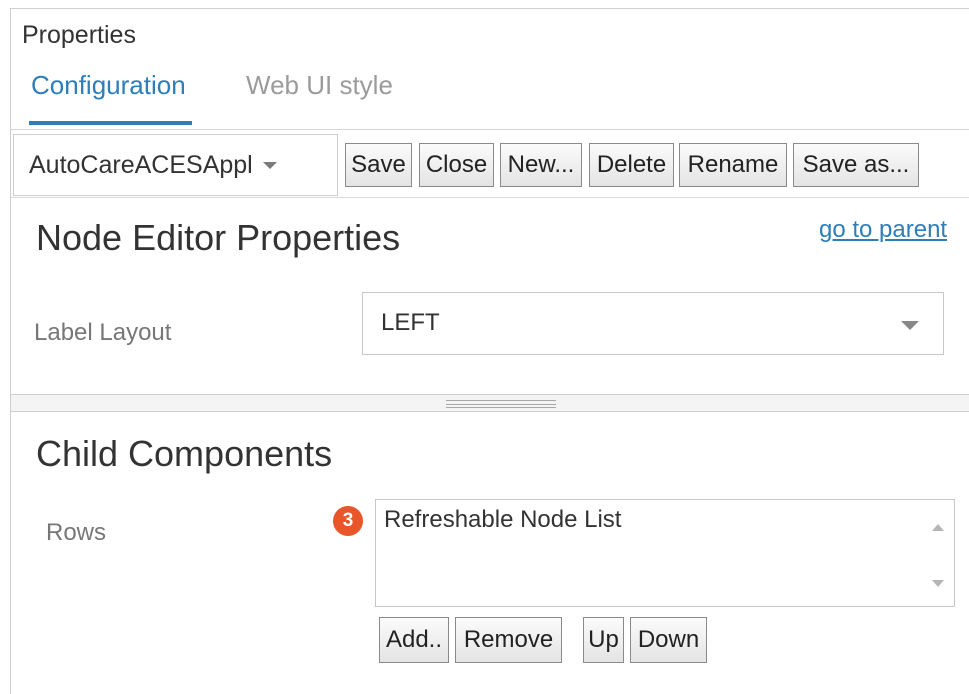  What do you see at coordinates (668, 640) in the screenshot?
I see `down-button: Down` at bounding box center [668, 640].